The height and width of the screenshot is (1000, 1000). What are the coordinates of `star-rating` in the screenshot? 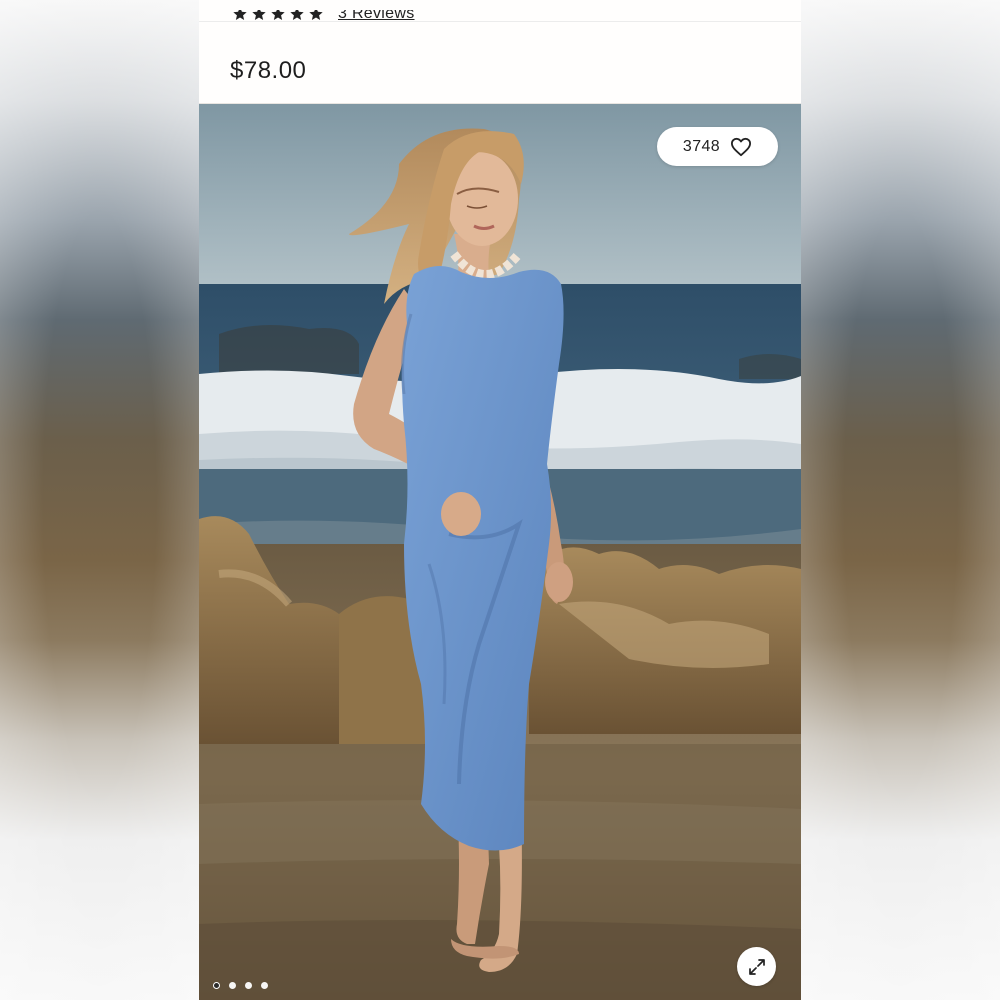 It's located at (278, 16).